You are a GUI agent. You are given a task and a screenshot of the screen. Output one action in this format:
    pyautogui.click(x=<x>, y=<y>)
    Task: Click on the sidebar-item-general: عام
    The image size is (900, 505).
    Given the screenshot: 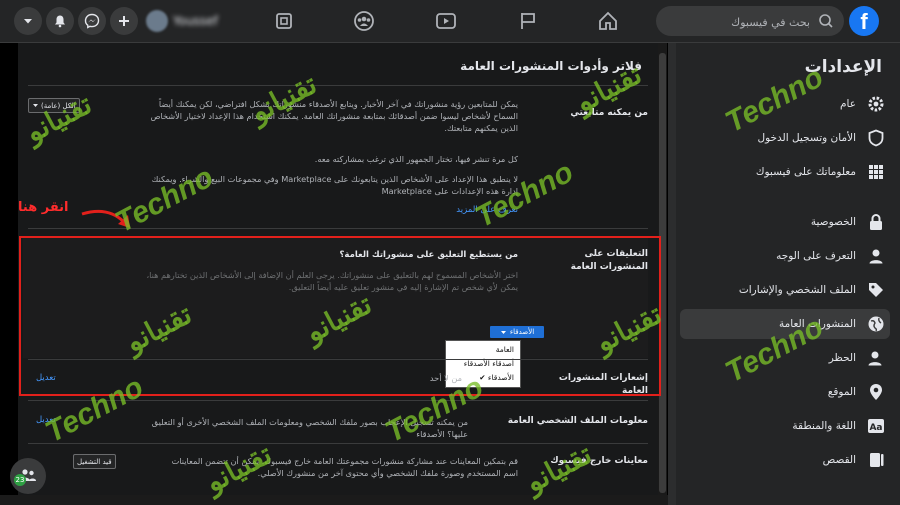 What is the action you would take?
    pyautogui.click(x=785, y=104)
    